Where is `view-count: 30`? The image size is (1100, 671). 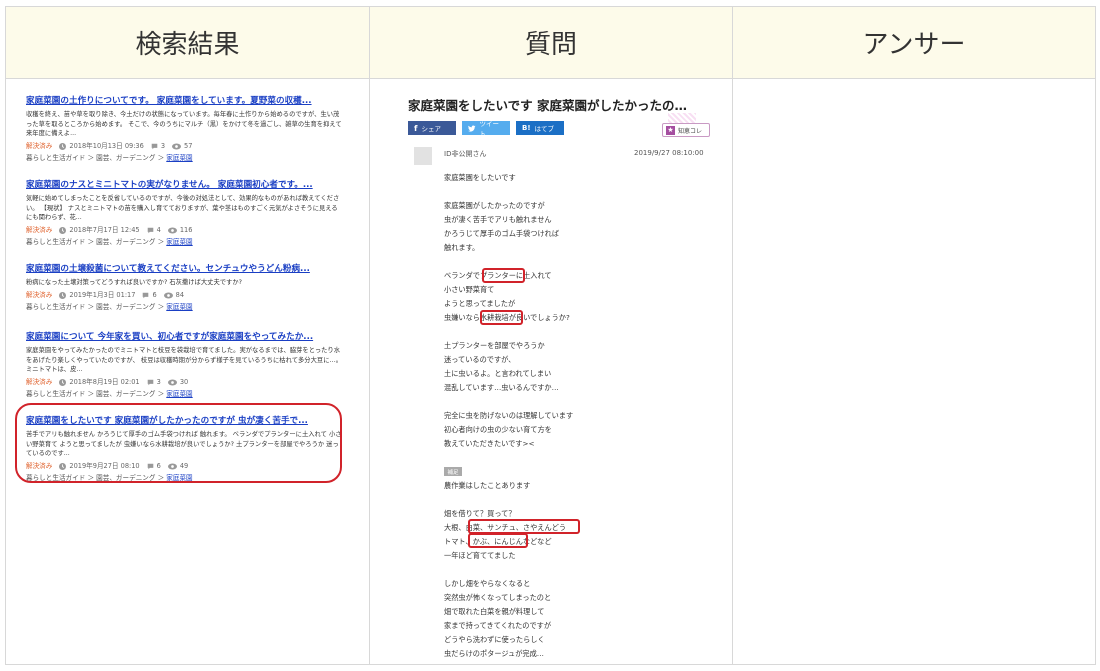
view-count: 30 is located at coordinates (184, 381).